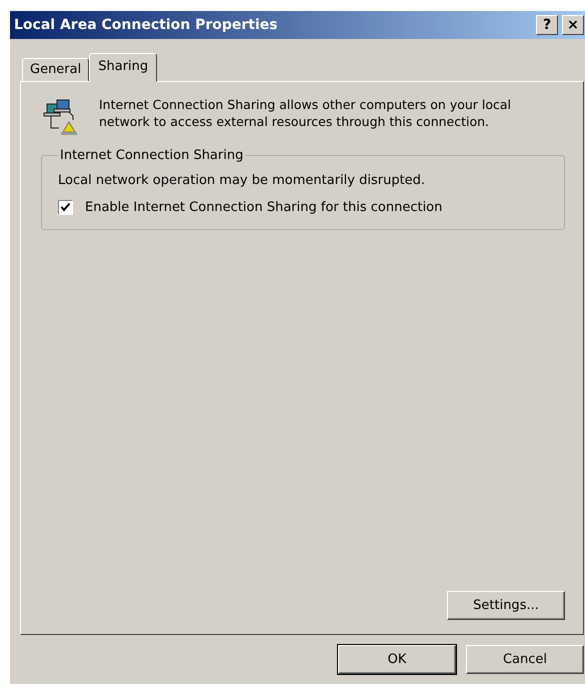  What do you see at coordinates (397, 659) in the screenshot?
I see `ok-button: OK` at bounding box center [397, 659].